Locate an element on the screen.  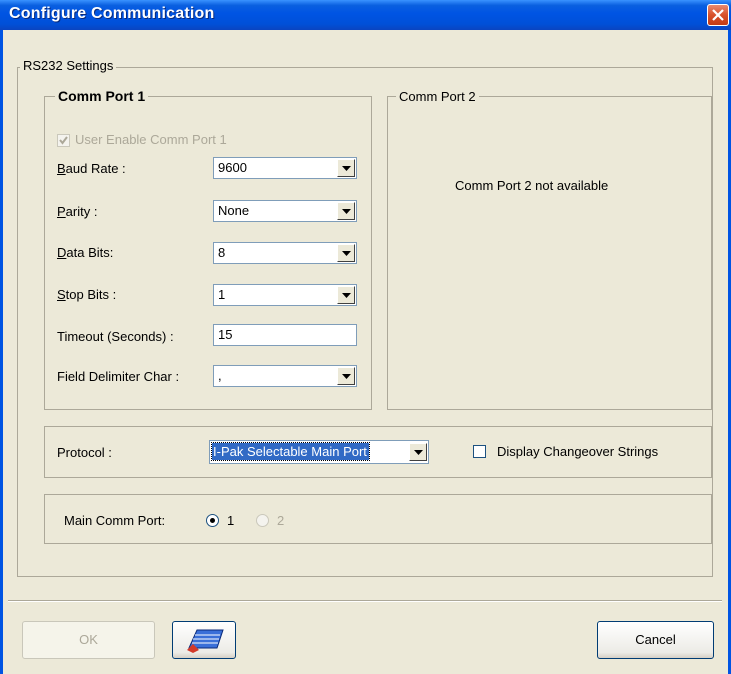
enable-port1-checkbox is located at coordinates (63, 140).